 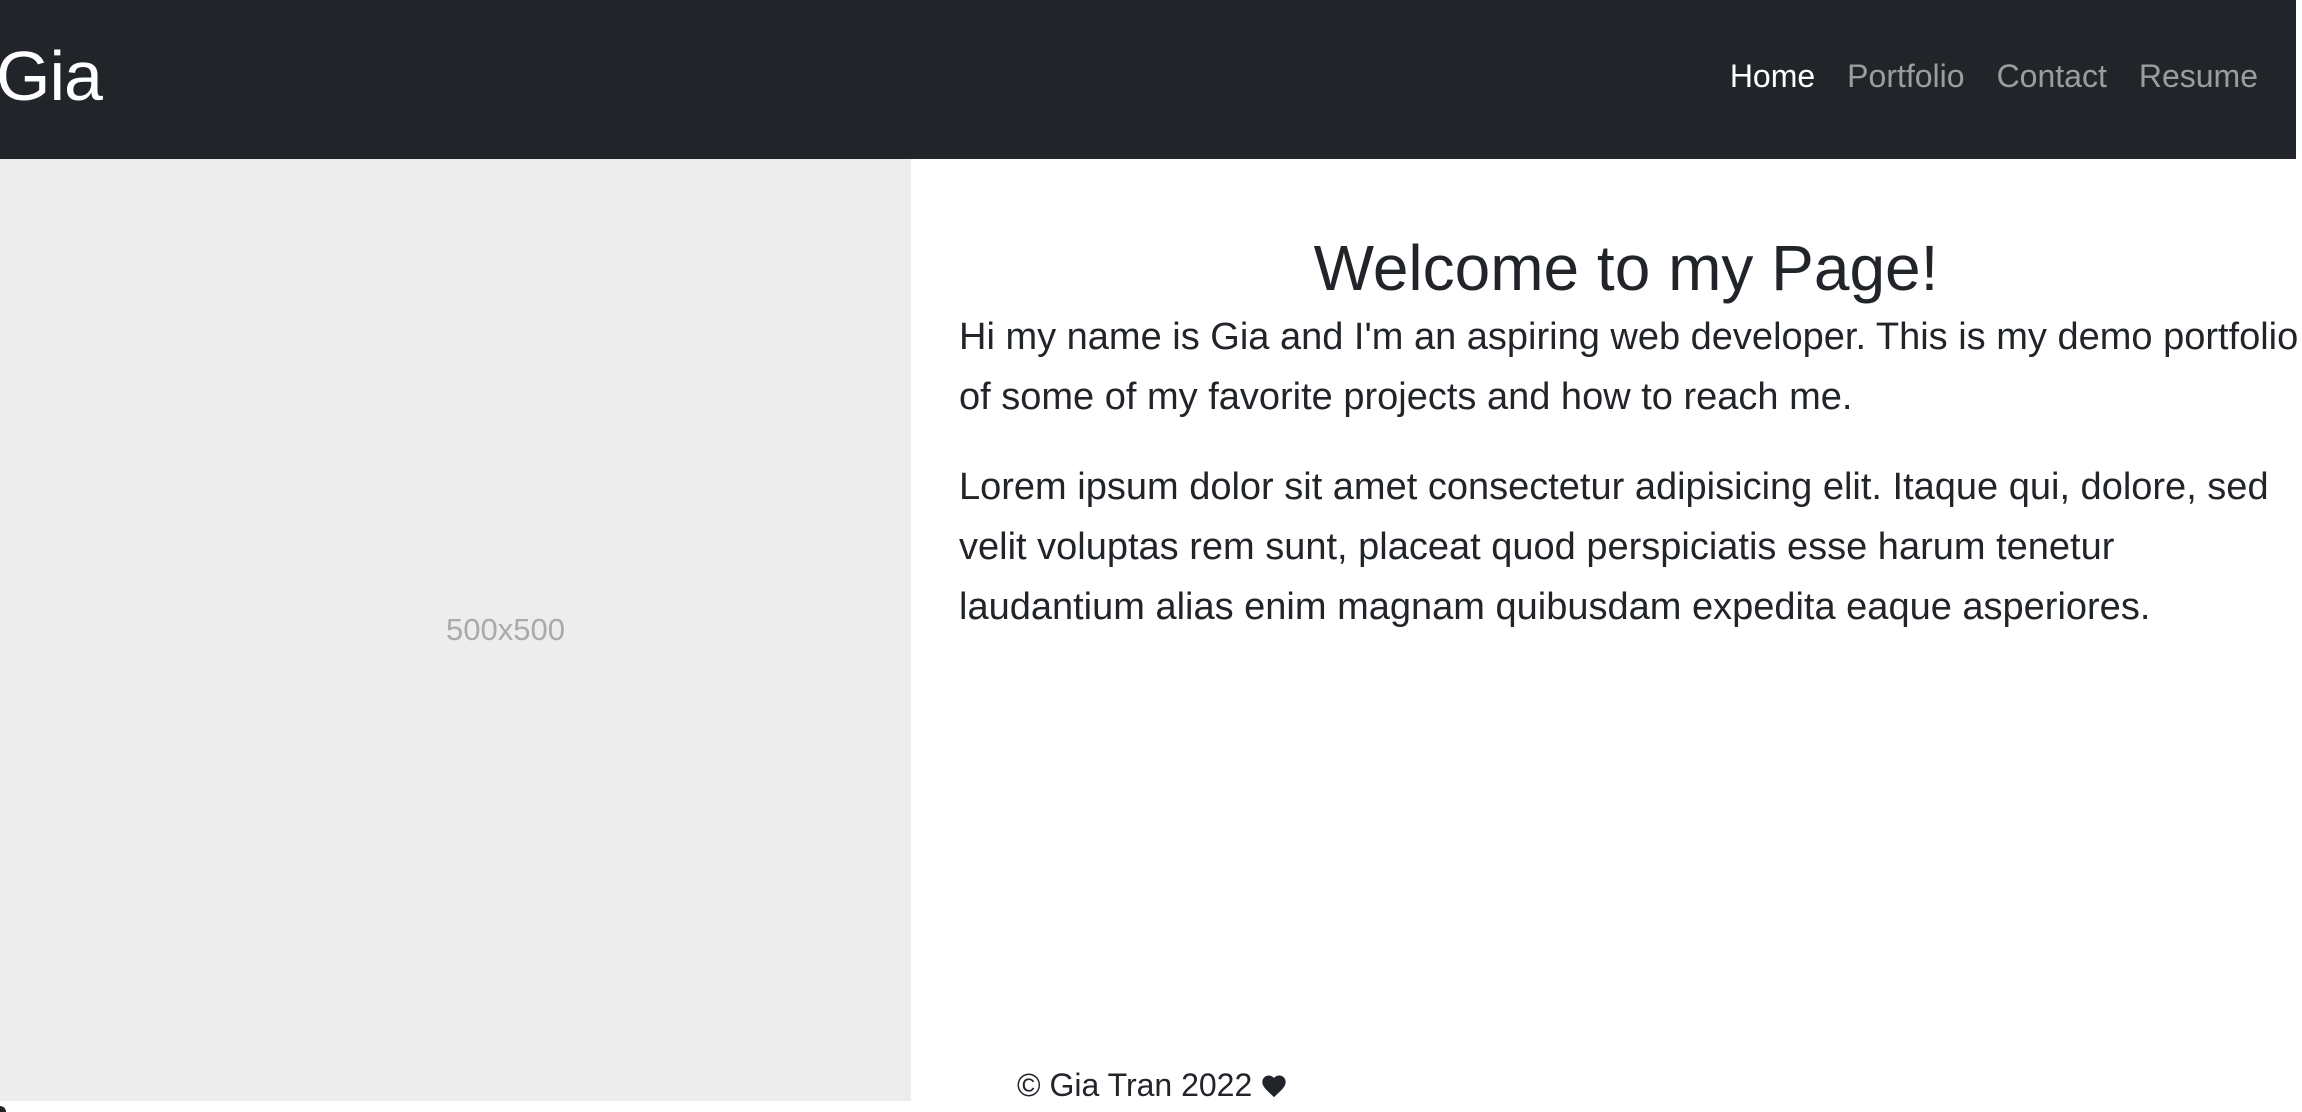 What do you see at coordinates (505, 629) in the screenshot?
I see `placeholder-size-label: 500x500` at bounding box center [505, 629].